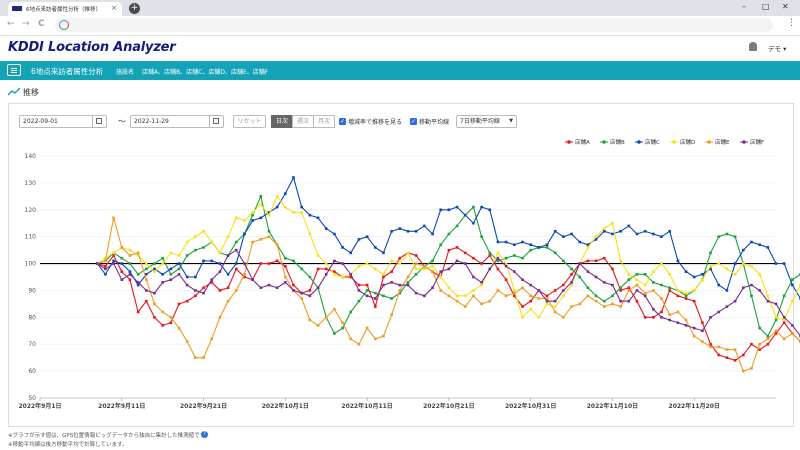 Image resolution: width=800 pixels, height=450 pixels. Describe the element at coordinates (204, 434) in the screenshot. I see `help-icon: ?` at that location.